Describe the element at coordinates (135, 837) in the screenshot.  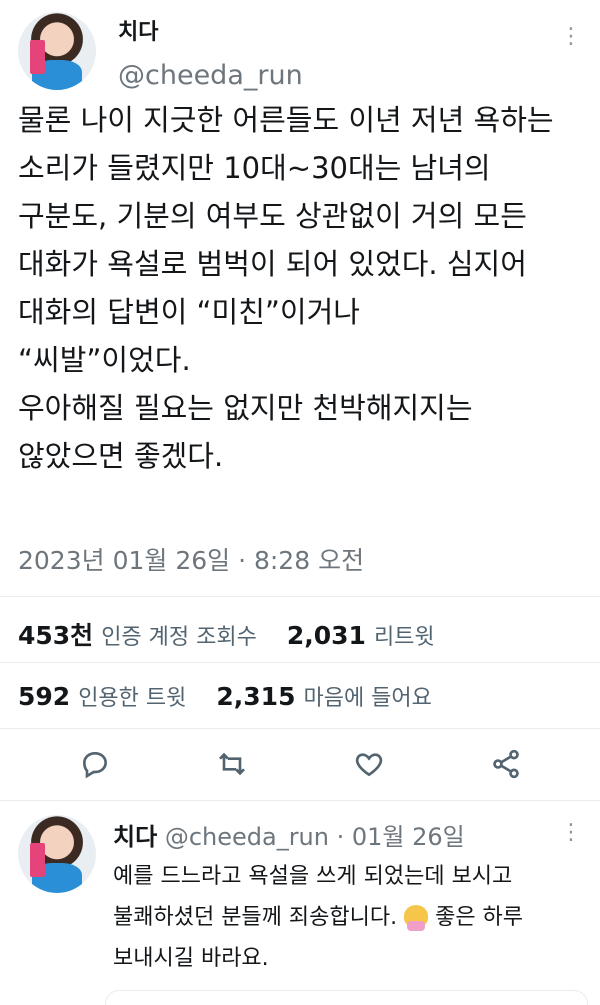
I see `reply-author-name: 치다` at that location.